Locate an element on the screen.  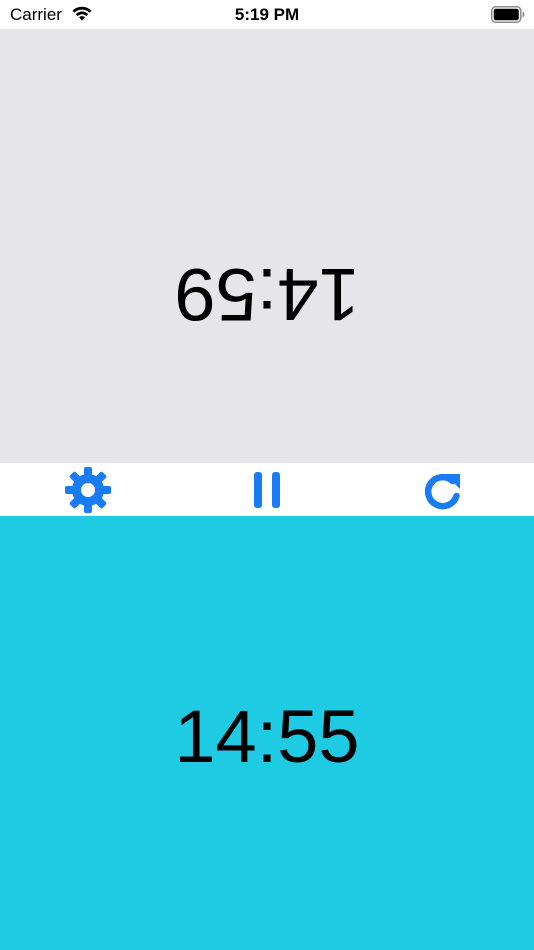
status-bar: Carrier 5:19 PM is located at coordinates (267, 14).